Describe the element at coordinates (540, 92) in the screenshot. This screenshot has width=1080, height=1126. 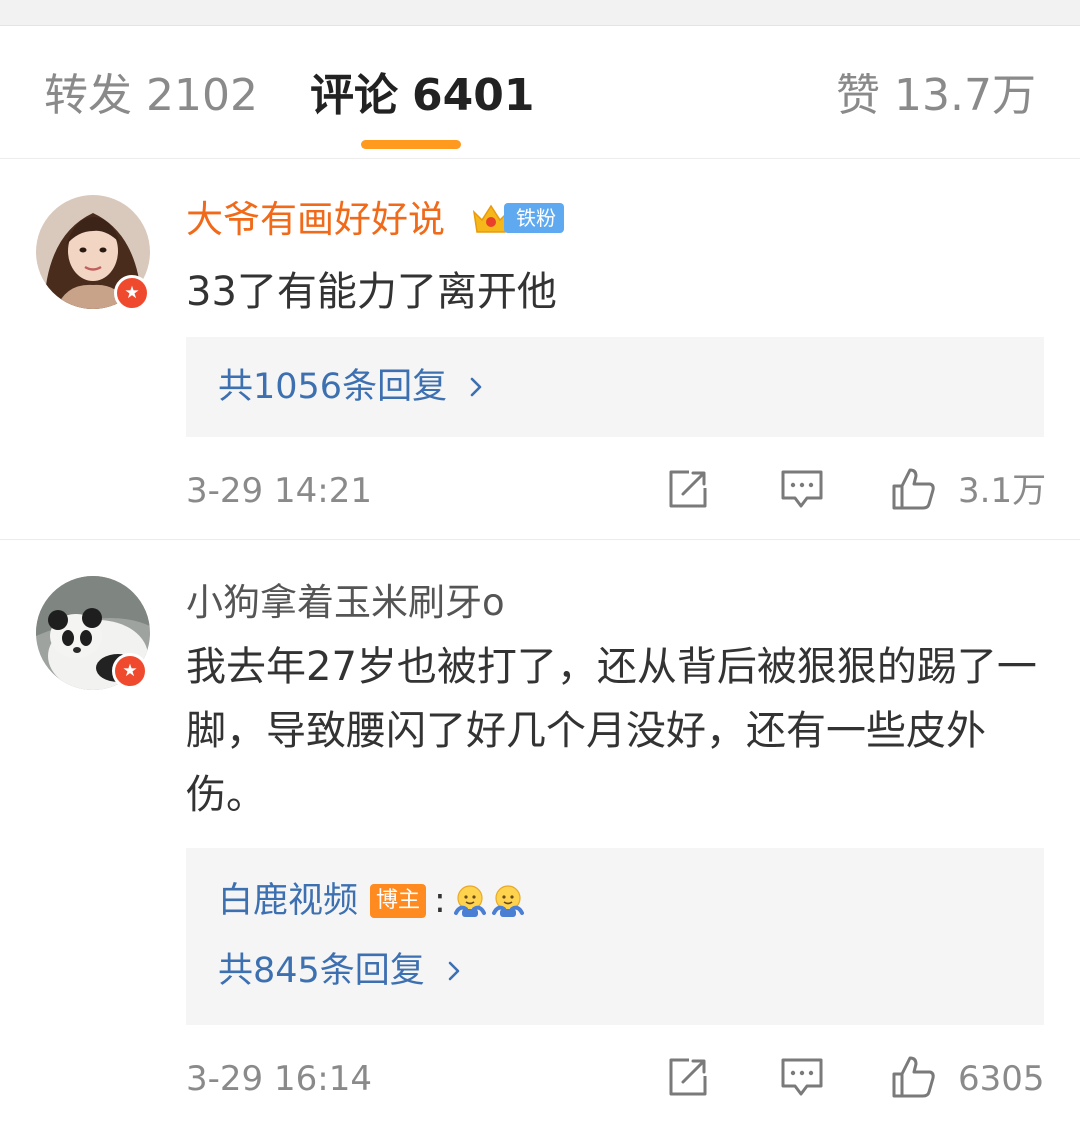
I see `tab-bar: 转发 2102 评论 6401 赞 13.7万` at that location.